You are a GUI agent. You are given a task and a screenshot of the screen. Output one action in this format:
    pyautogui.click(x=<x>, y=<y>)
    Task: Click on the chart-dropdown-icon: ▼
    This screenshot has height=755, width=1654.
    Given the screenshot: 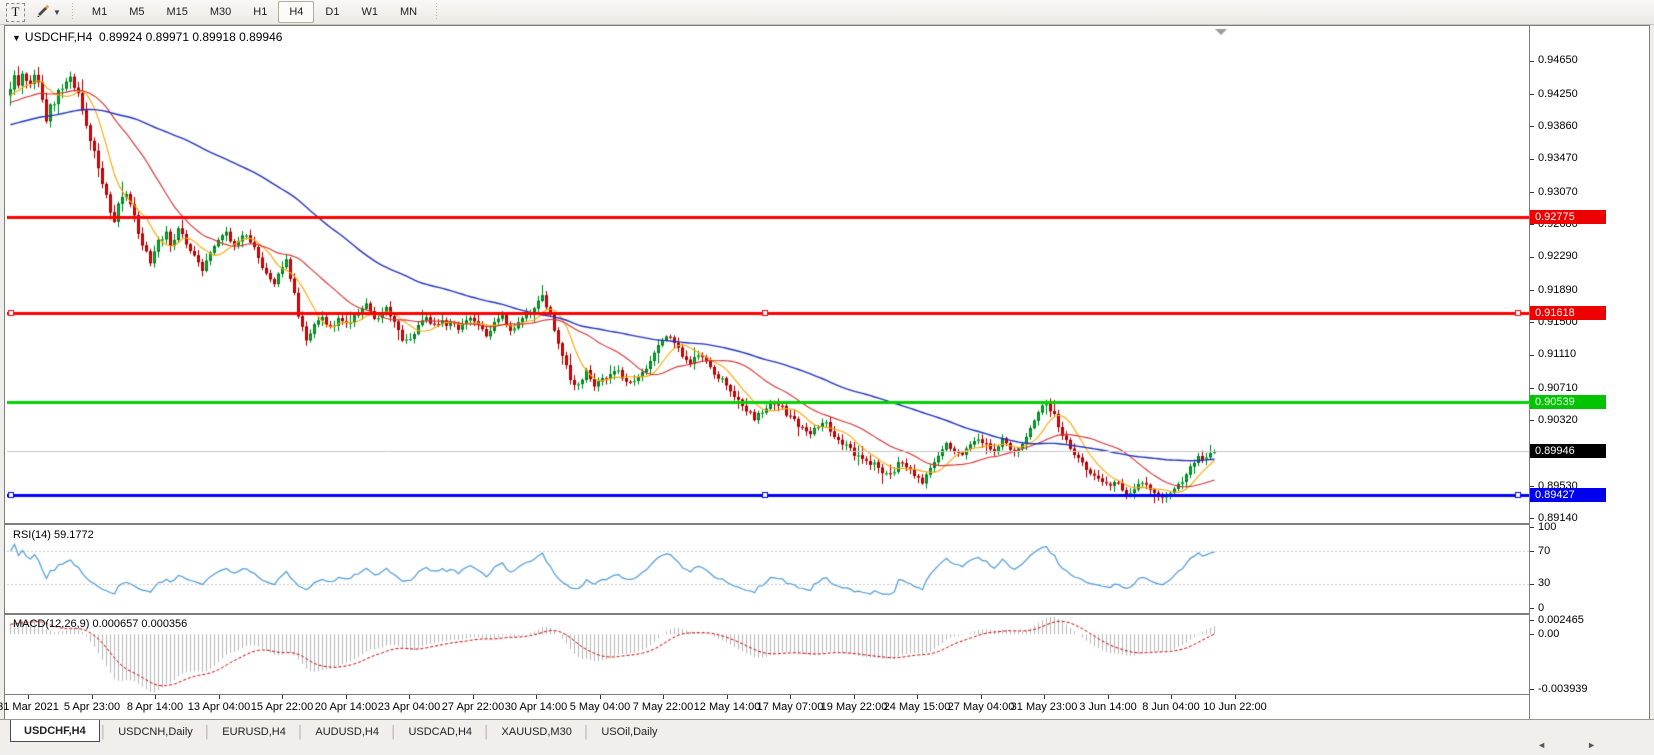 What is the action you would take?
    pyautogui.click(x=16, y=38)
    